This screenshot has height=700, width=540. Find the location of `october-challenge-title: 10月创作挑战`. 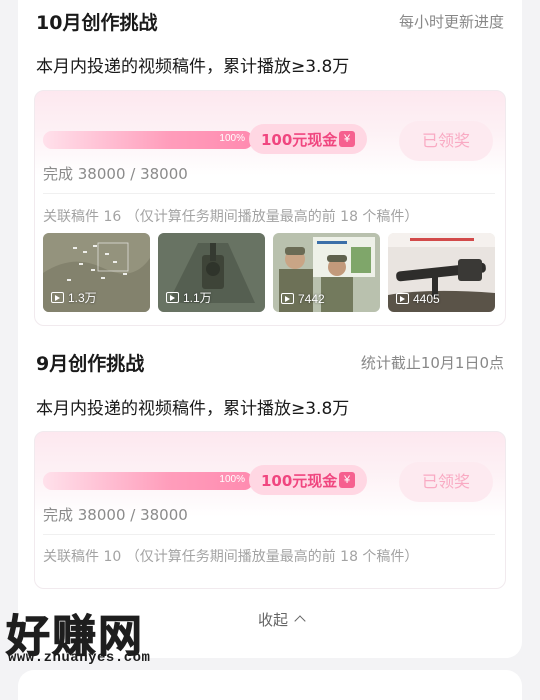

october-challenge-title: 10月创作挑战 is located at coordinates (97, 23).